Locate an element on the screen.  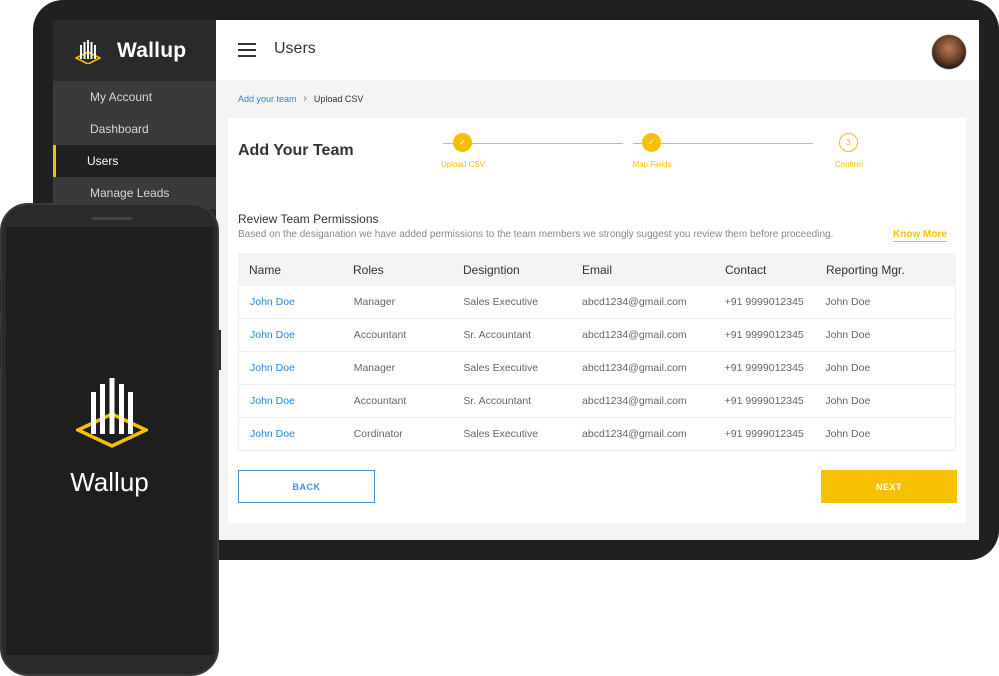
chevron-right-icon: › is located at coordinates (305, 98).